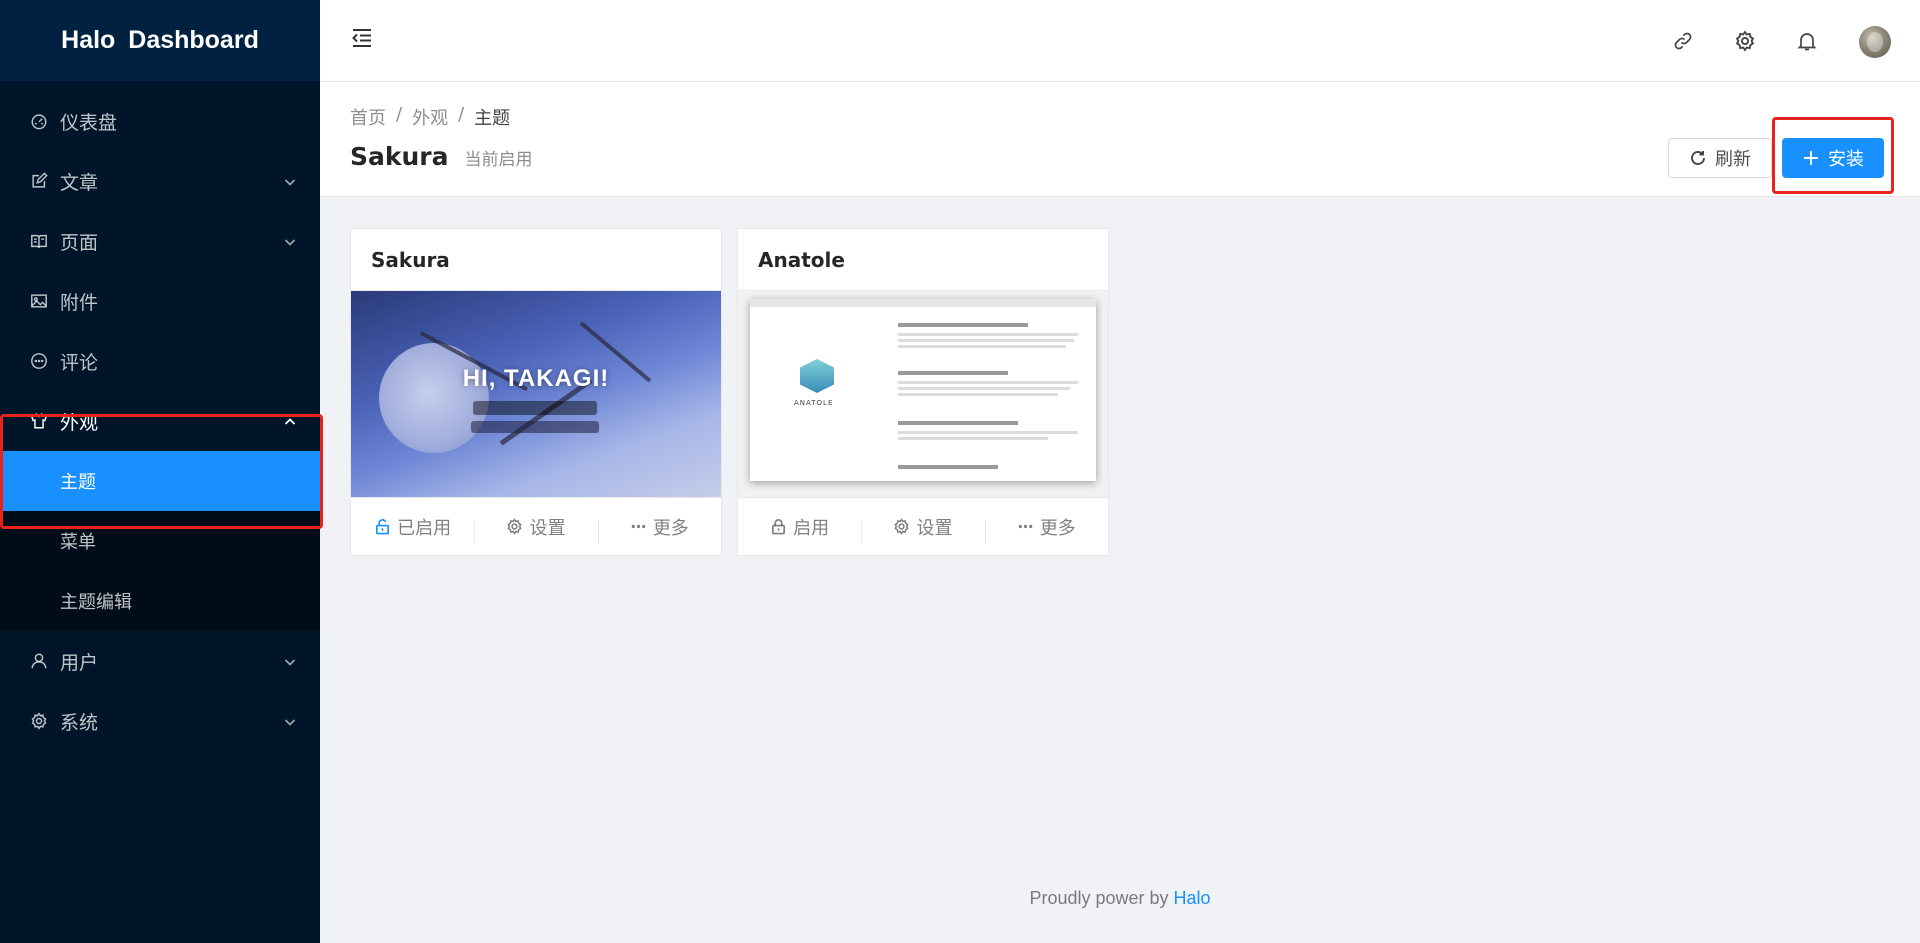 The image size is (1920, 943). I want to click on unlock-icon, so click(383, 527).